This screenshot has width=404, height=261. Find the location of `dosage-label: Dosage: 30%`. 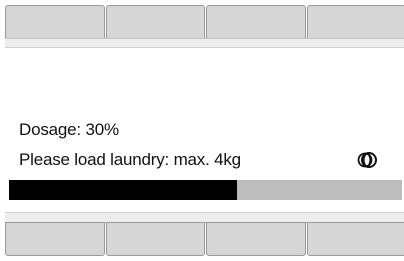

dosage-label: Dosage: 30% is located at coordinates (69, 129).